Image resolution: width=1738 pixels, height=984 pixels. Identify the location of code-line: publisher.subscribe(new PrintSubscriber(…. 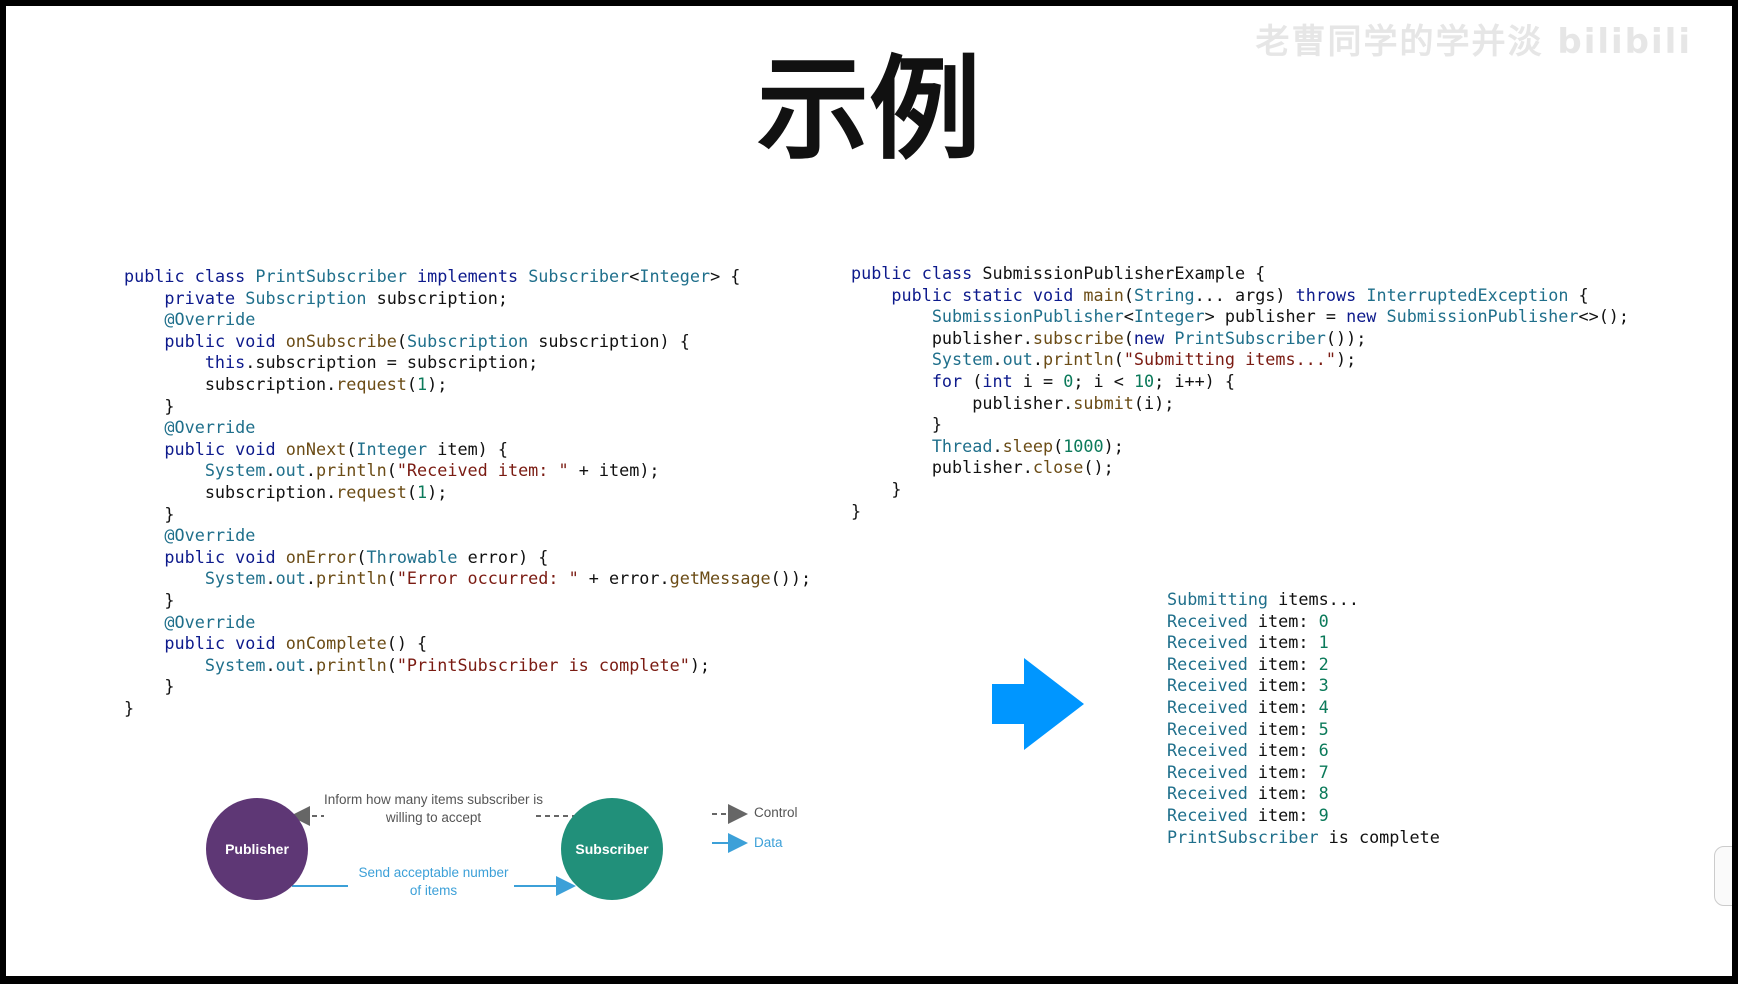
(1109, 337).